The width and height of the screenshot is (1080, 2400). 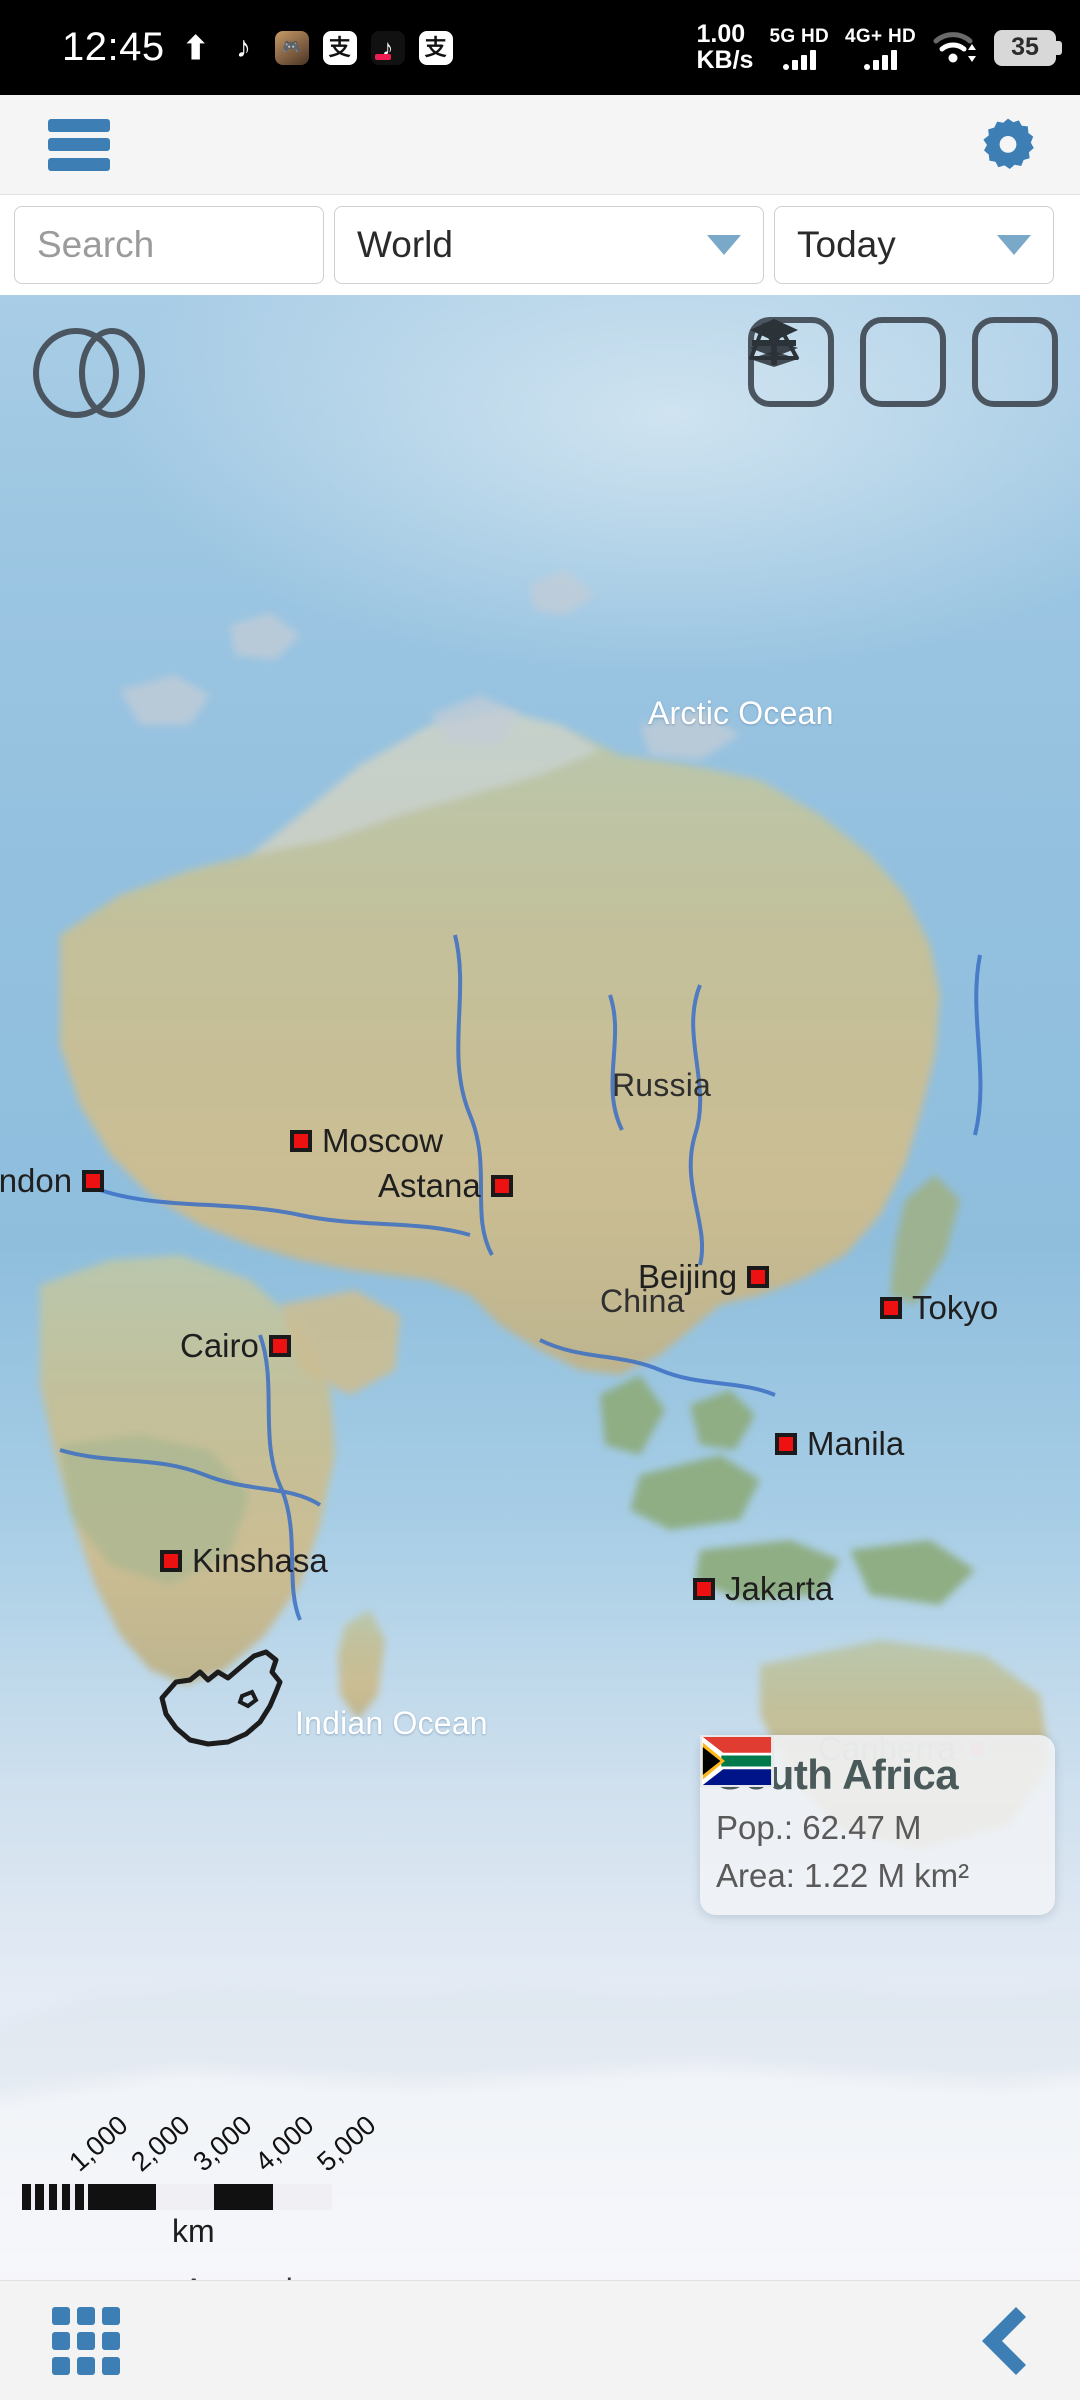 I want to click on date-dropdown: Today, so click(x=914, y=245).